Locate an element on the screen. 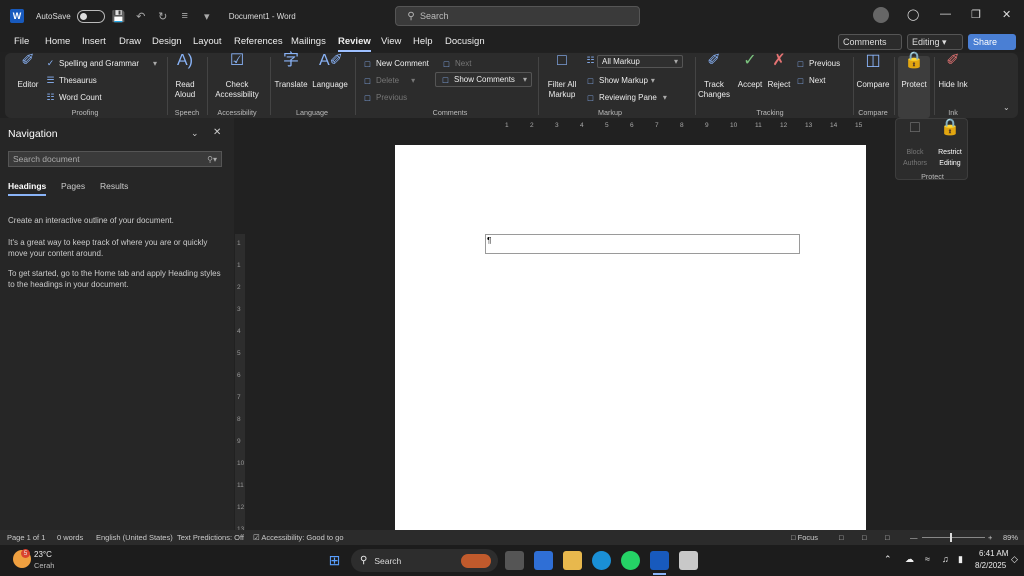  nav-options-icon: ⌄ is located at coordinates (195, 133).